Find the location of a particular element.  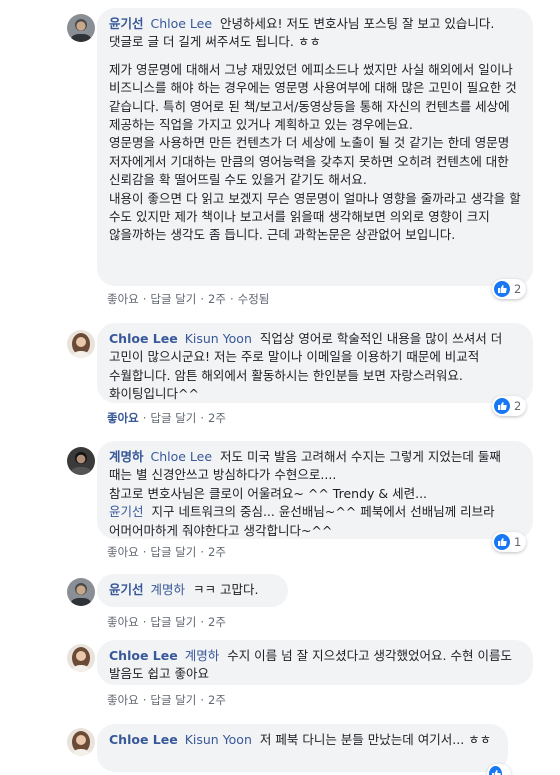

comment-actions: 좋아요 · 답글 달기 · 2주 · 수정됨 is located at coordinates (188, 299).